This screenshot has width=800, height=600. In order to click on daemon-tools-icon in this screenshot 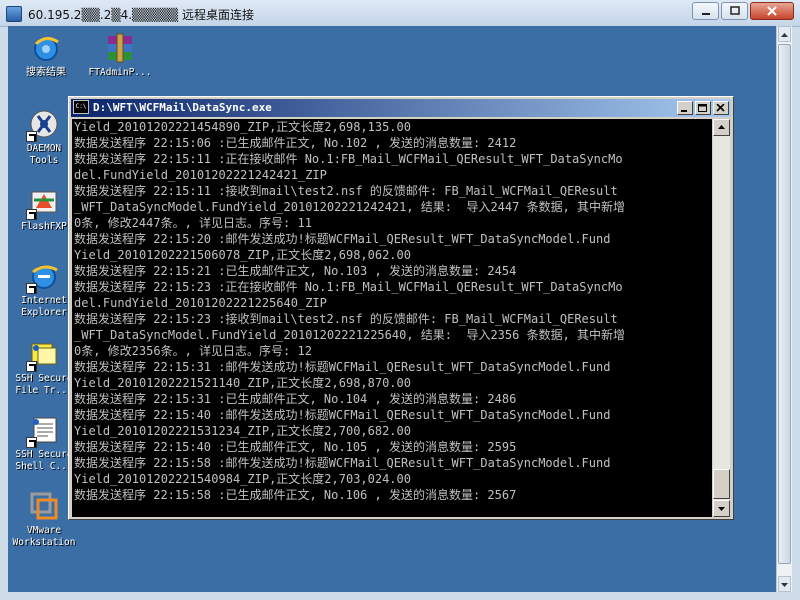, I will do `click(43, 125)`.